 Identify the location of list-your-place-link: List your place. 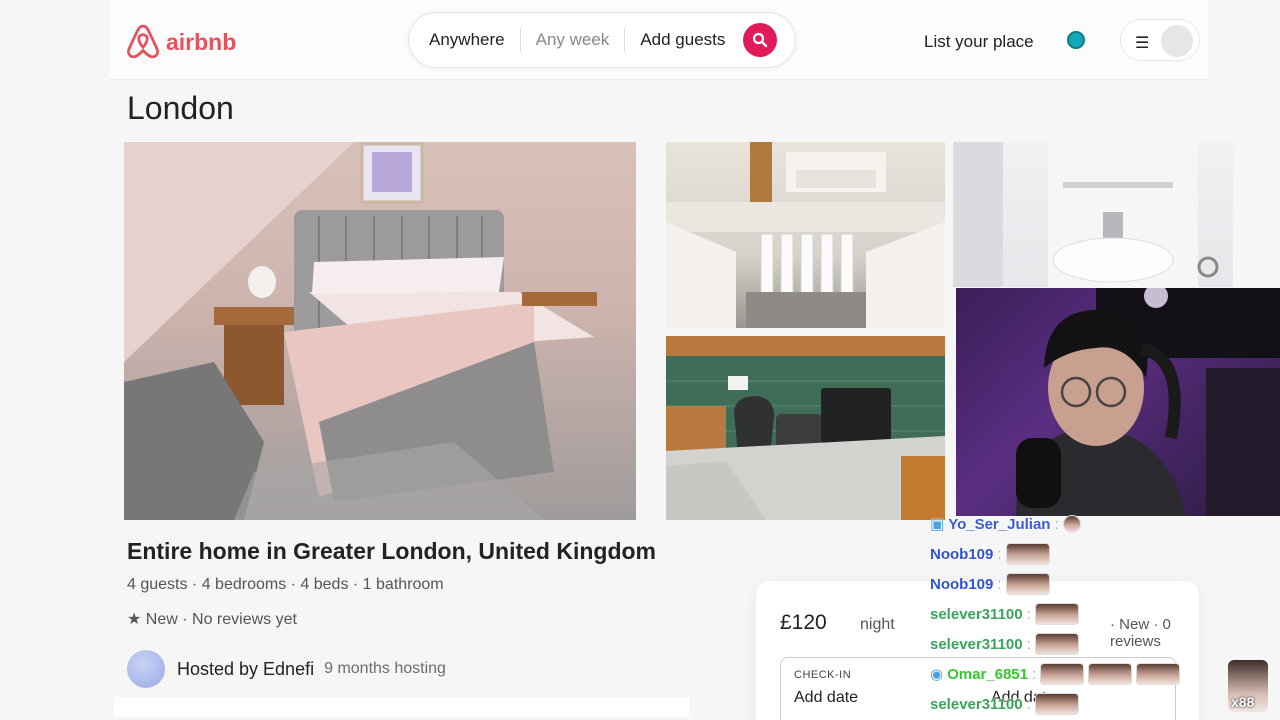
(979, 42).